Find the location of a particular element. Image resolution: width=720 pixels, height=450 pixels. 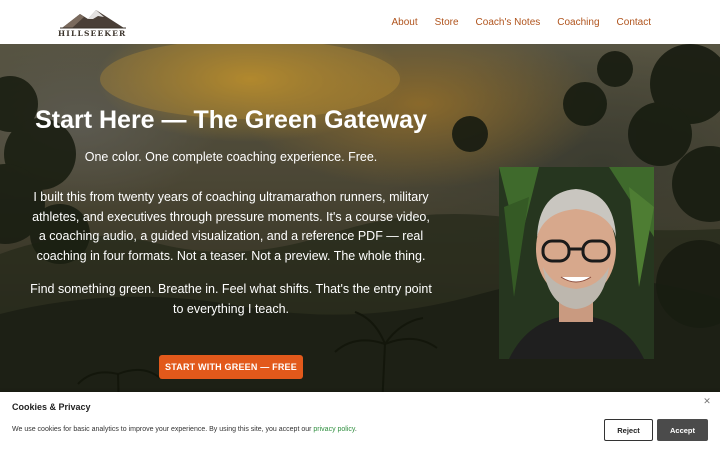

nav-about: About is located at coordinates (405, 22).